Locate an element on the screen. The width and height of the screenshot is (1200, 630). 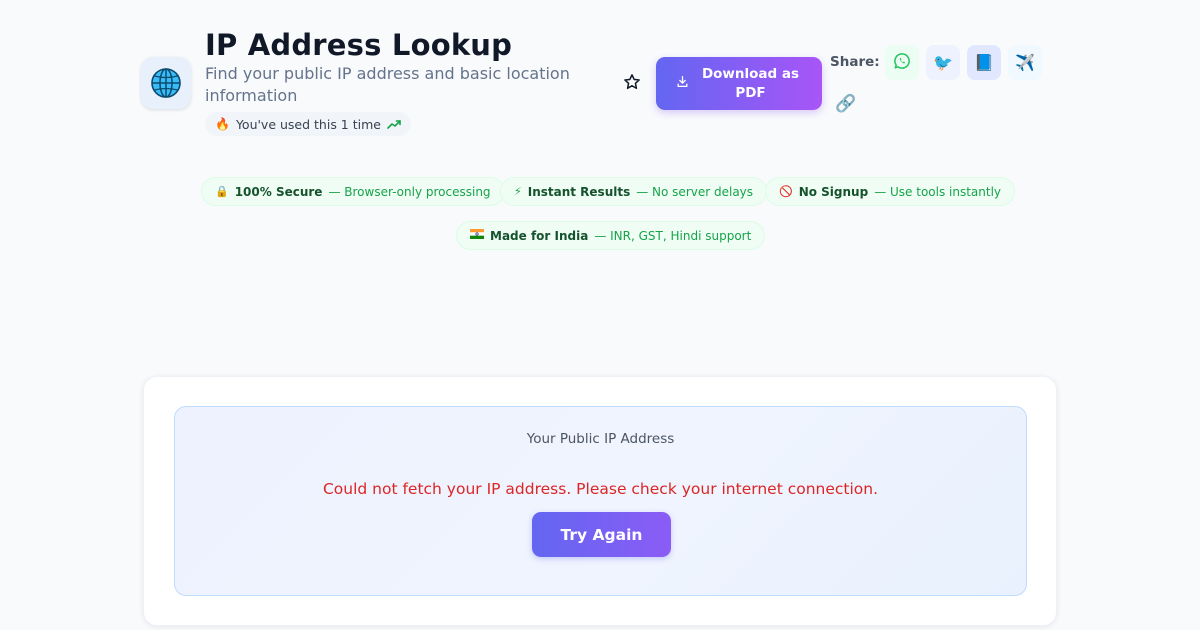
prohibited-icon: 🚫 is located at coordinates (786, 191).